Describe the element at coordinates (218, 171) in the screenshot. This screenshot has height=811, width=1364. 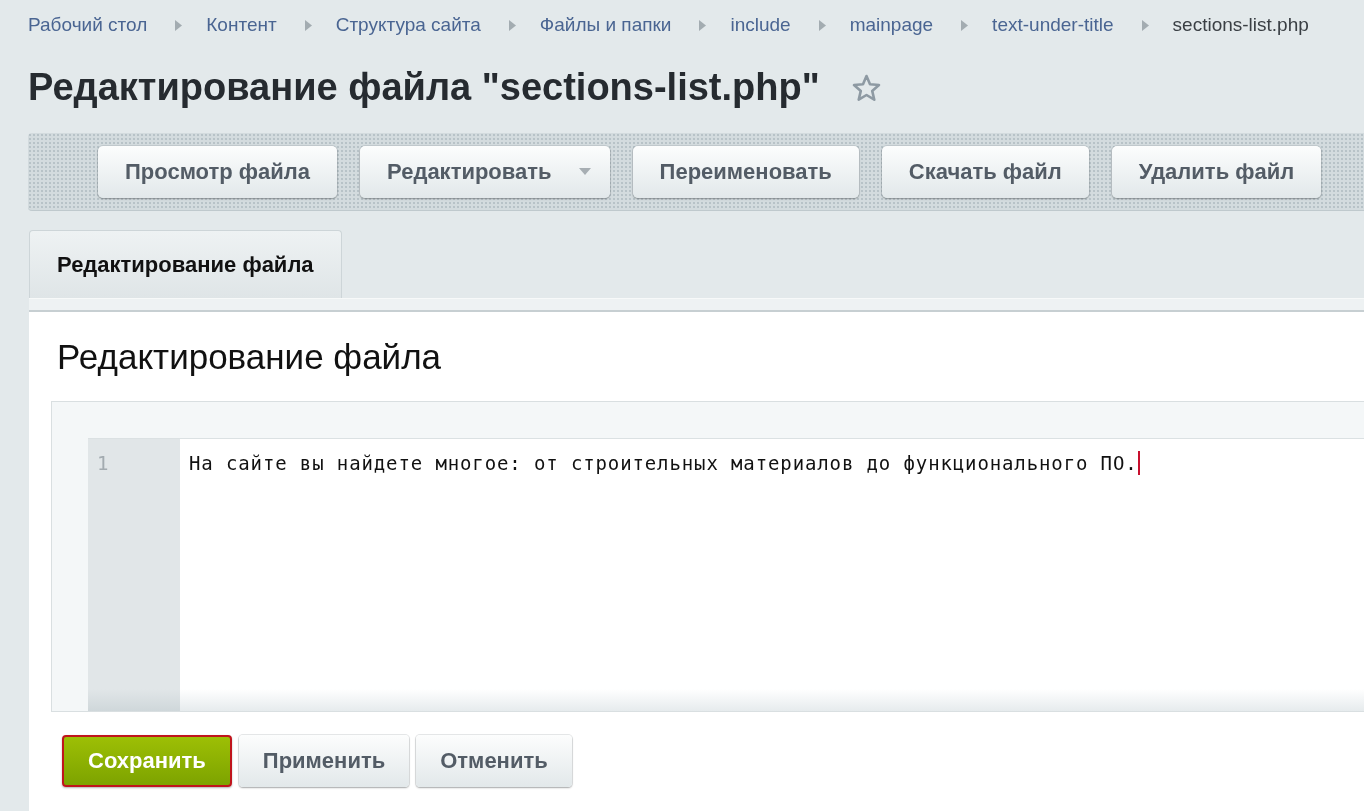
I see `toolbar-button: Просмотр файла` at that location.